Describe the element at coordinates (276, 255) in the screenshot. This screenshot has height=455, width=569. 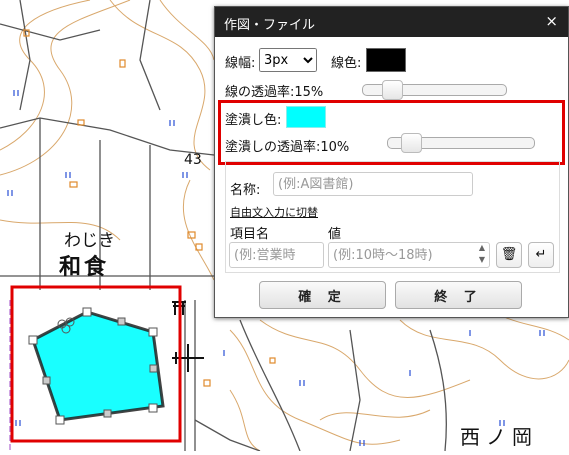
I see `item-name-input` at that location.